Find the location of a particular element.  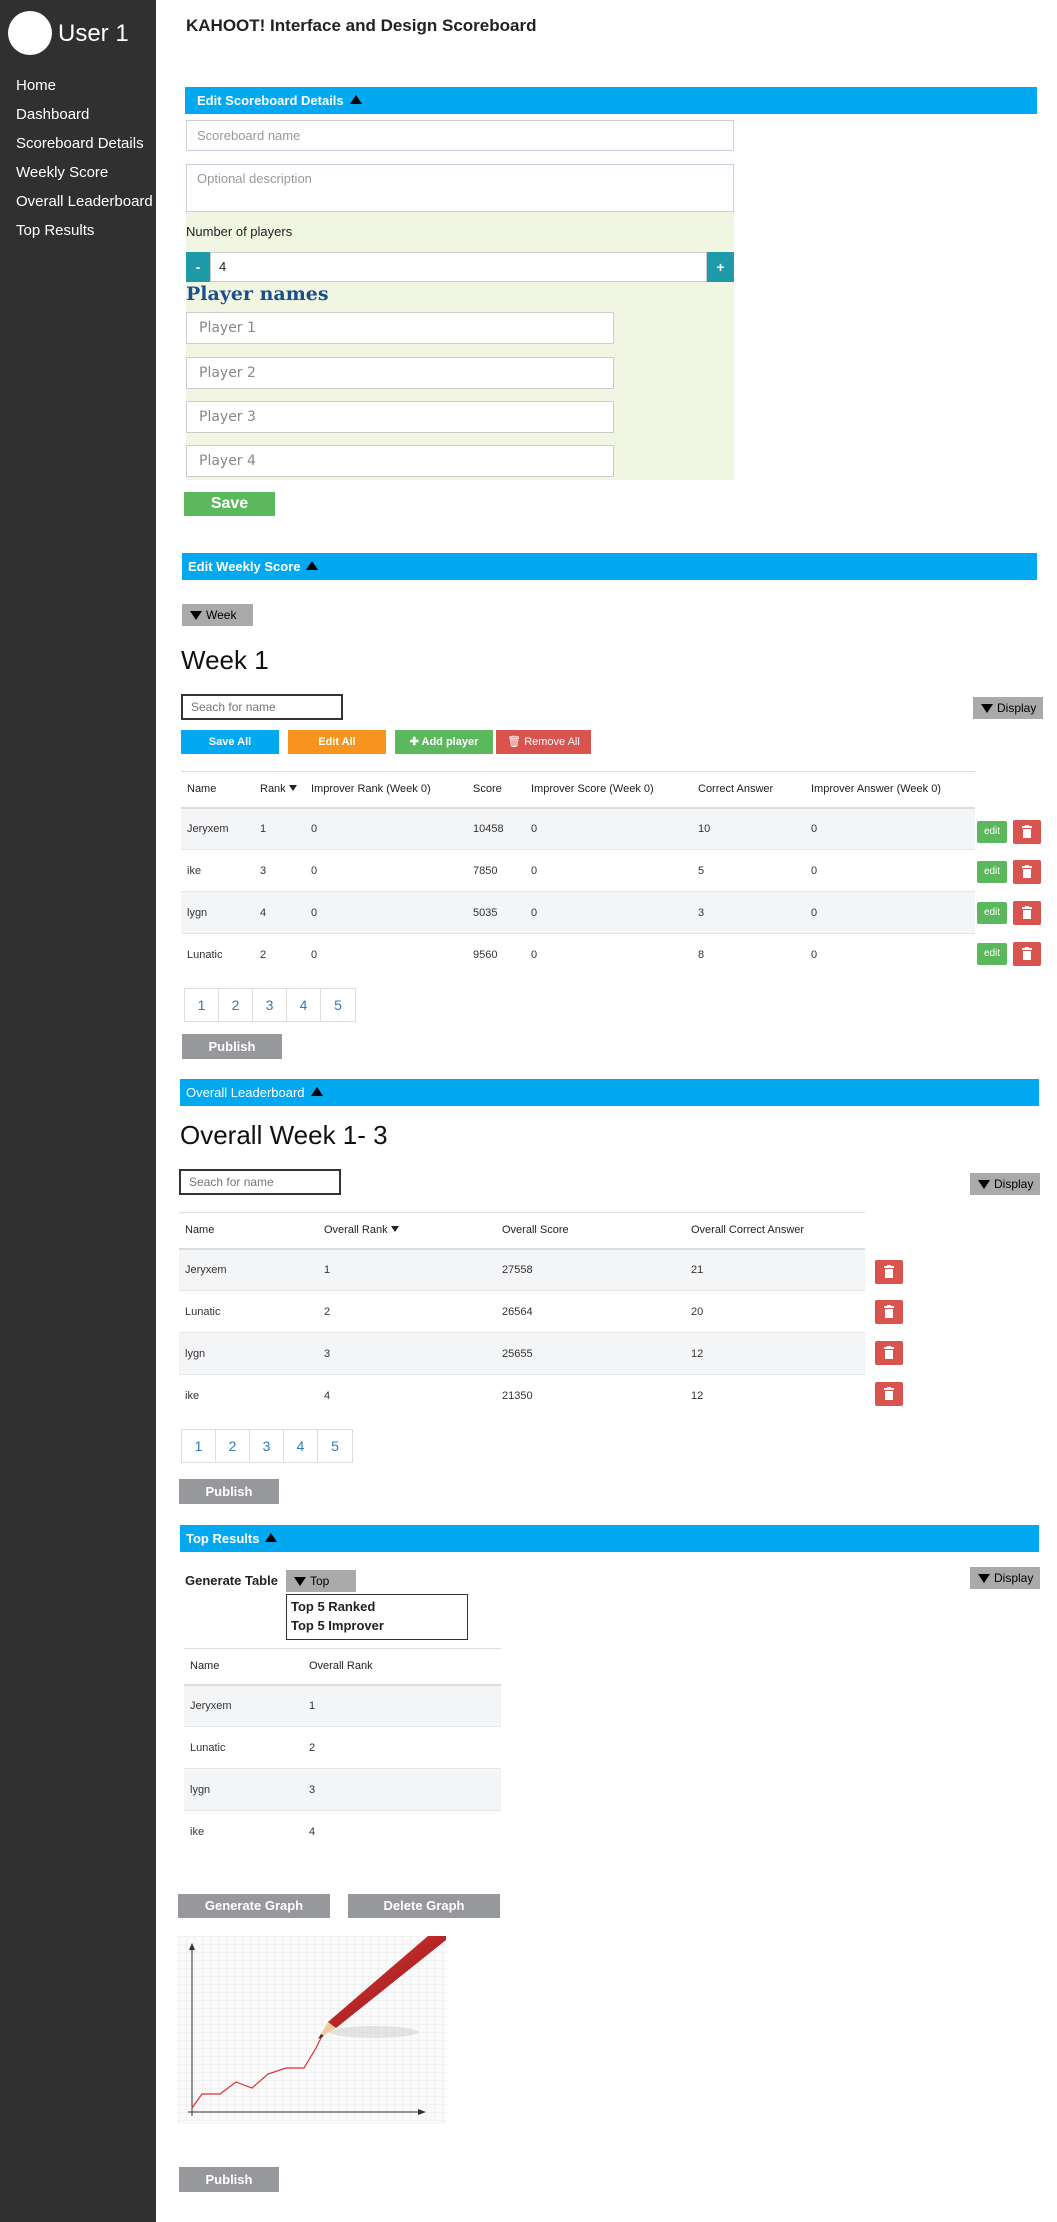

player-name-input: Player 2 is located at coordinates (400, 373).